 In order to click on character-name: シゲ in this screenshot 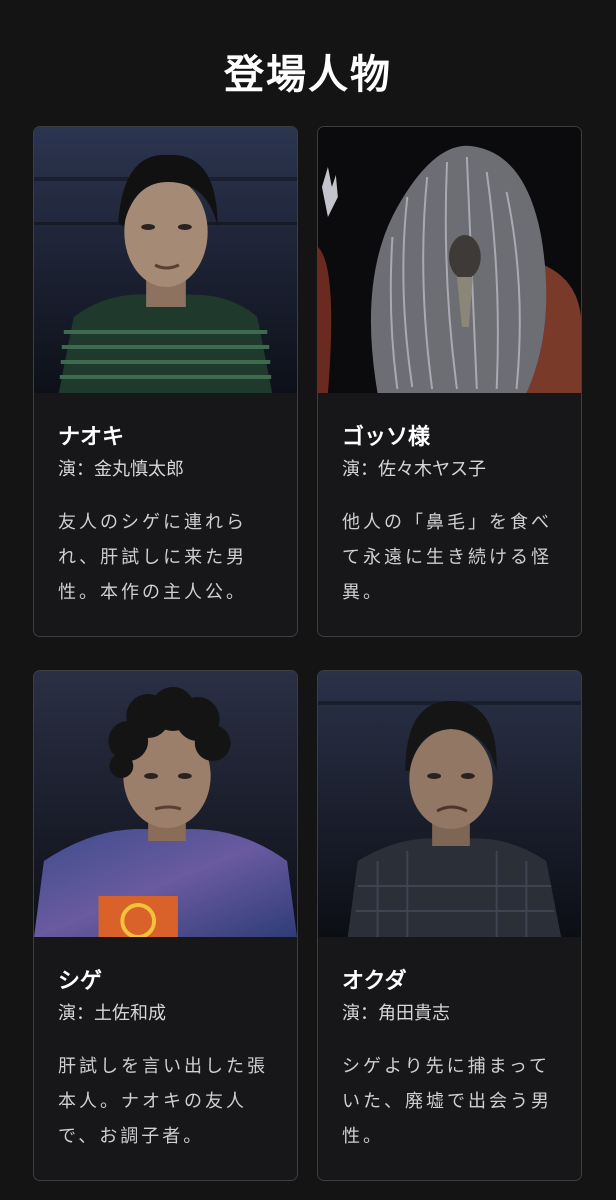, I will do `click(80, 981)`.